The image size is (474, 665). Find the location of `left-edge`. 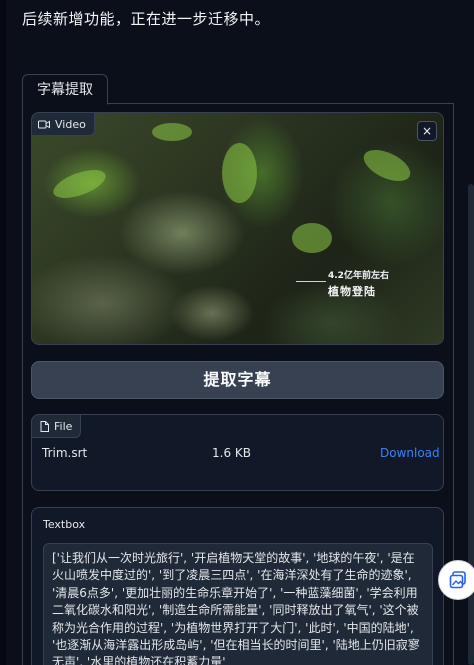

left-edge is located at coordinates (3, 332).